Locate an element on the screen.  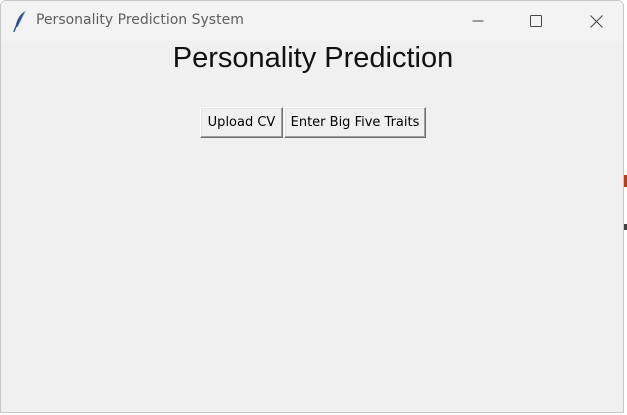
maximize-button is located at coordinates (536, 21).